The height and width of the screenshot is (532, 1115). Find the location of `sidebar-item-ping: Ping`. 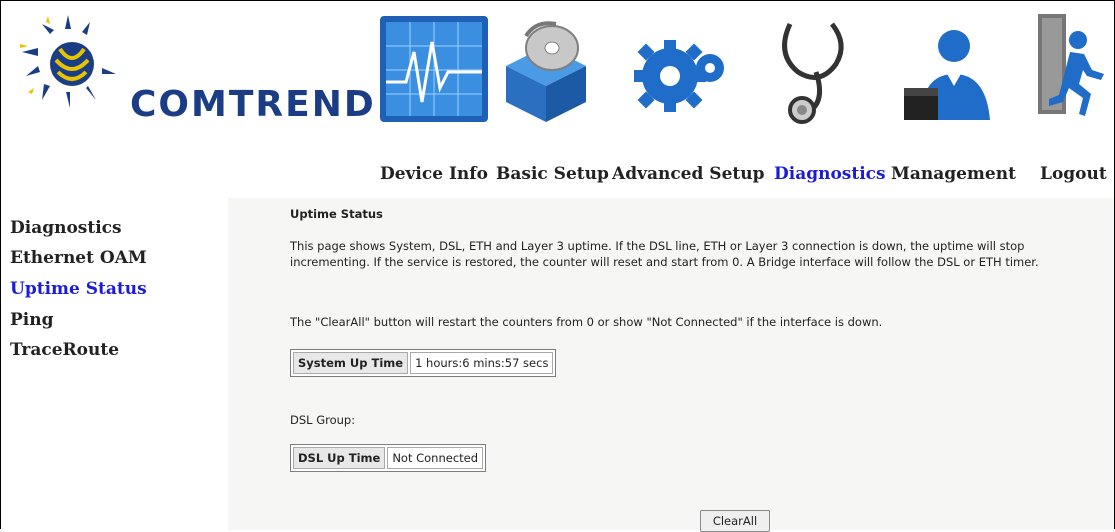

sidebar-item-ping: Ping is located at coordinates (32, 320).